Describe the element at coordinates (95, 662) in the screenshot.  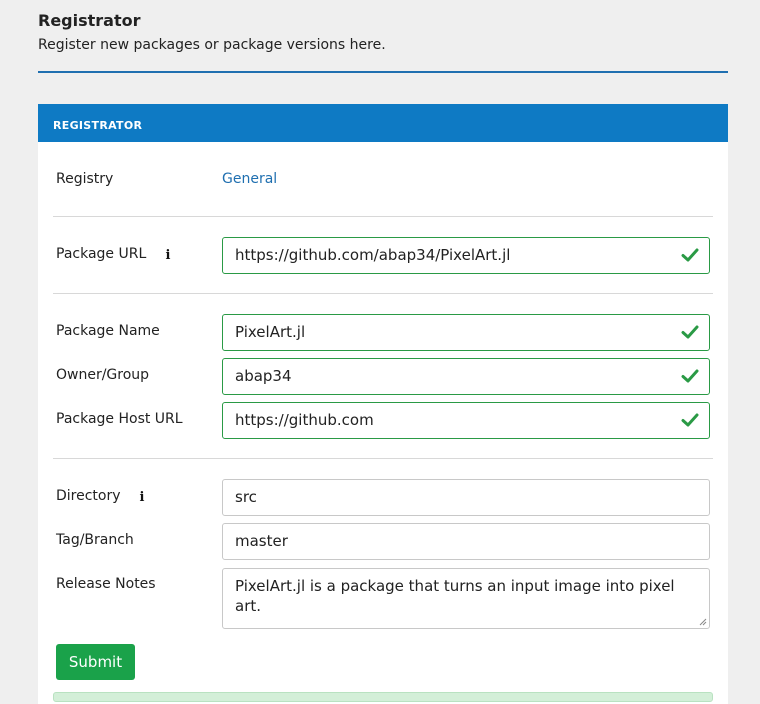
I see `submit-button: Submit` at that location.